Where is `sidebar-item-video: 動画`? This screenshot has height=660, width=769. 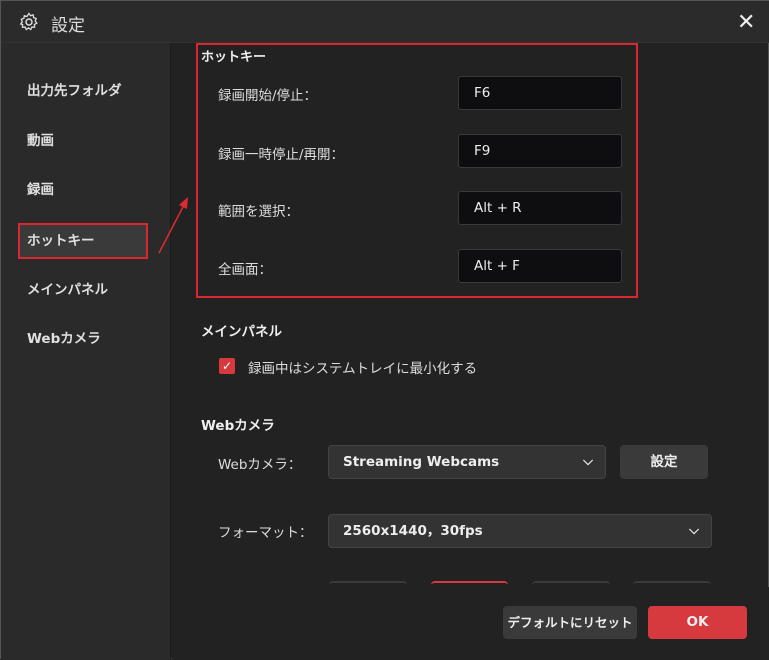 sidebar-item-video: 動画 is located at coordinates (83, 141).